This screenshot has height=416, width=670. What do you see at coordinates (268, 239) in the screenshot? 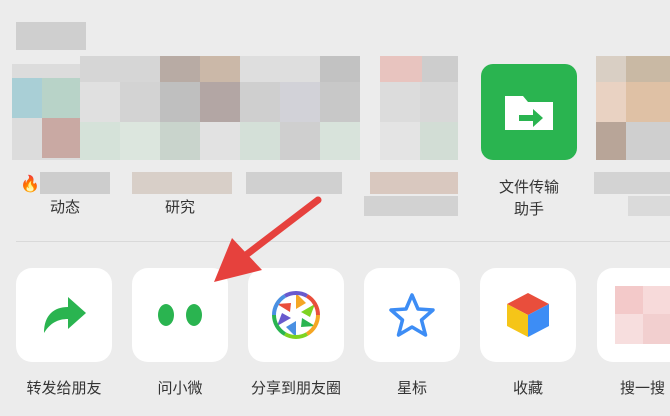
I see `annotation-arrow` at bounding box center [268, 239].